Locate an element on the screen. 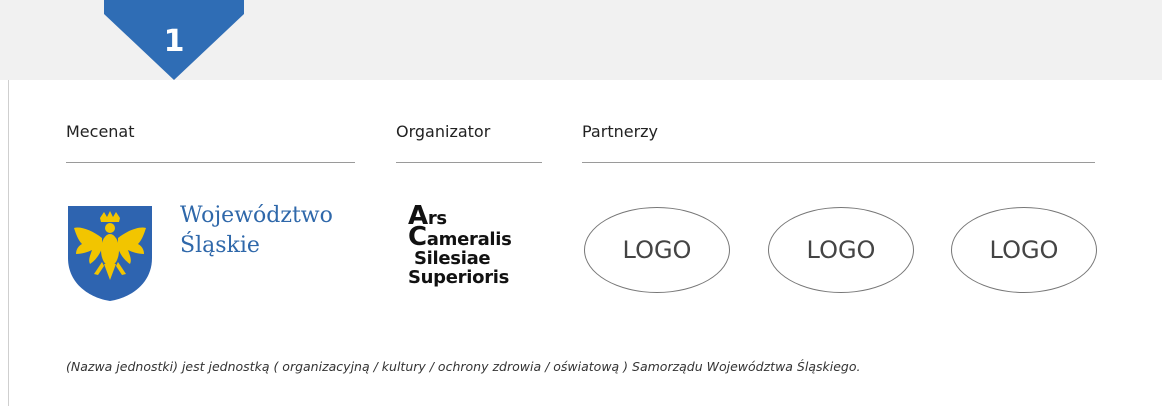 Image resolution: width=1162 pixels, height=406 pixels. ars-rest-1: rs is located at coordinates (437, 218).